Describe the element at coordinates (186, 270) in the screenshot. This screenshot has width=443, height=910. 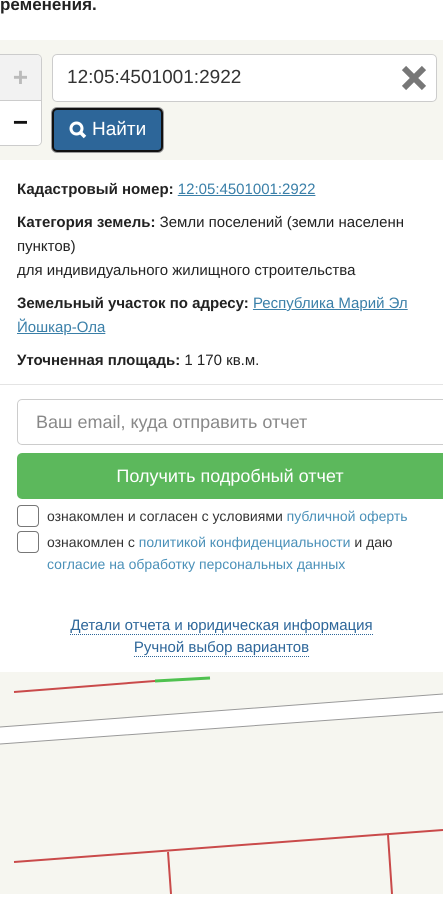
I see `field-value: для индивидуального жилищного строительства` at that location.